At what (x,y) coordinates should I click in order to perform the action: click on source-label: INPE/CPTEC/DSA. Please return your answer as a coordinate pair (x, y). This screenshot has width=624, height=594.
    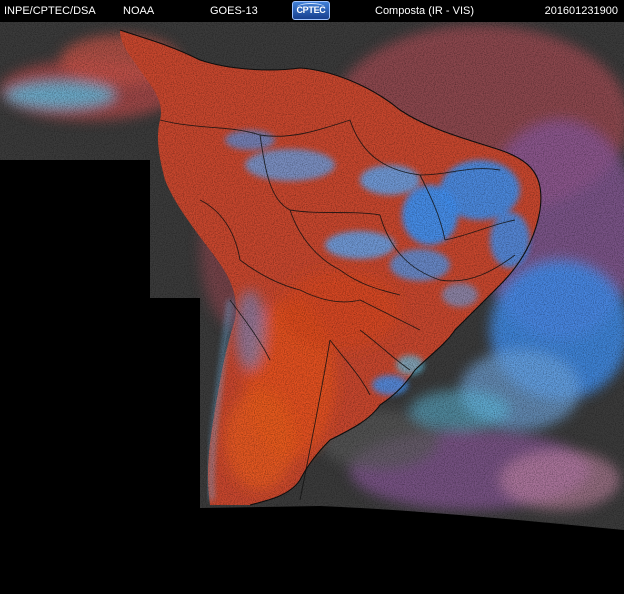
    Looking at the image, I should click on (50, 11).